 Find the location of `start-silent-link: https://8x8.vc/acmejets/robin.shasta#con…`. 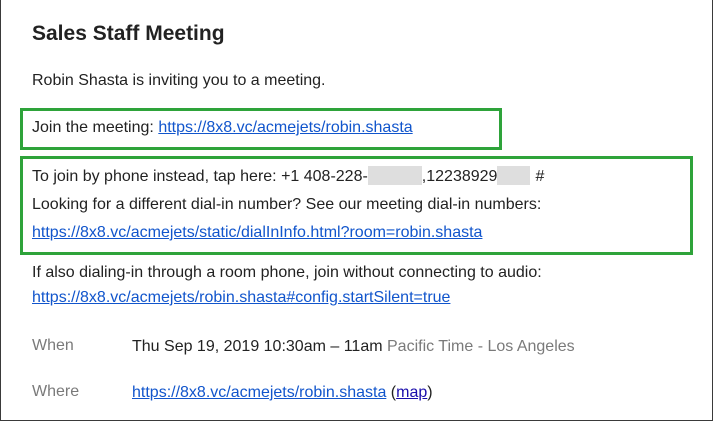

start-silent-link: https://8x8.vc/acmejets/robin.shasta#con… is located at coordinates (241, 297).